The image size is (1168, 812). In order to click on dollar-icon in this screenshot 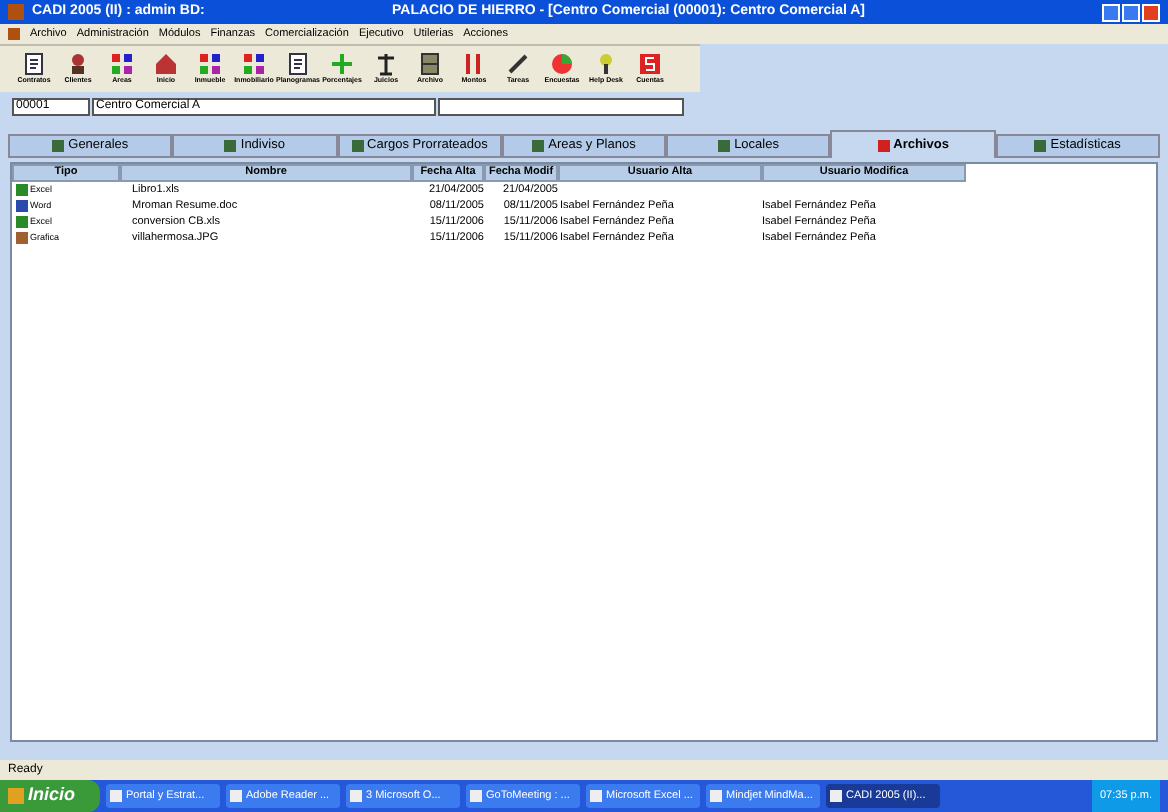, I will do `click(650, 63)`.